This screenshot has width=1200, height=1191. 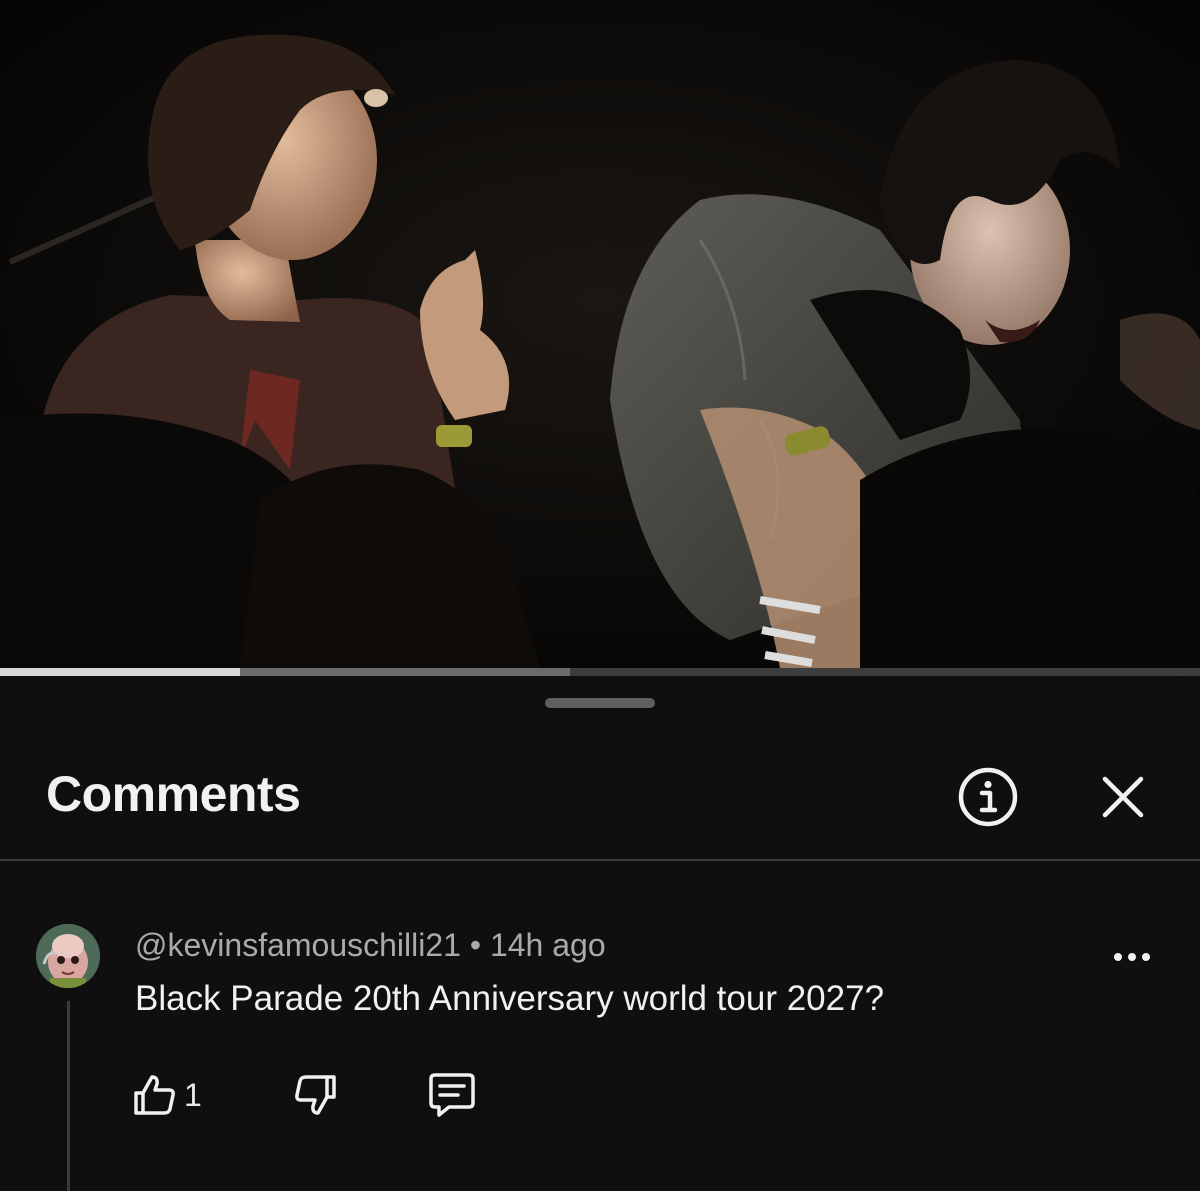 I want to click on avatar-image, so click(x=68, y=956).